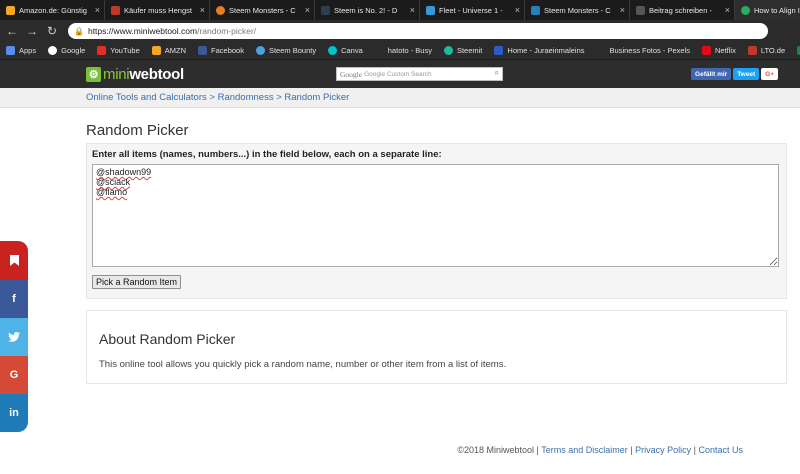 The width and height of the screenshot is (800, 474). What do you see at coordinates (766, 50) in the screenshot?
I see `bookmark-lto: LTO.de` at bounding box center [766, 50].